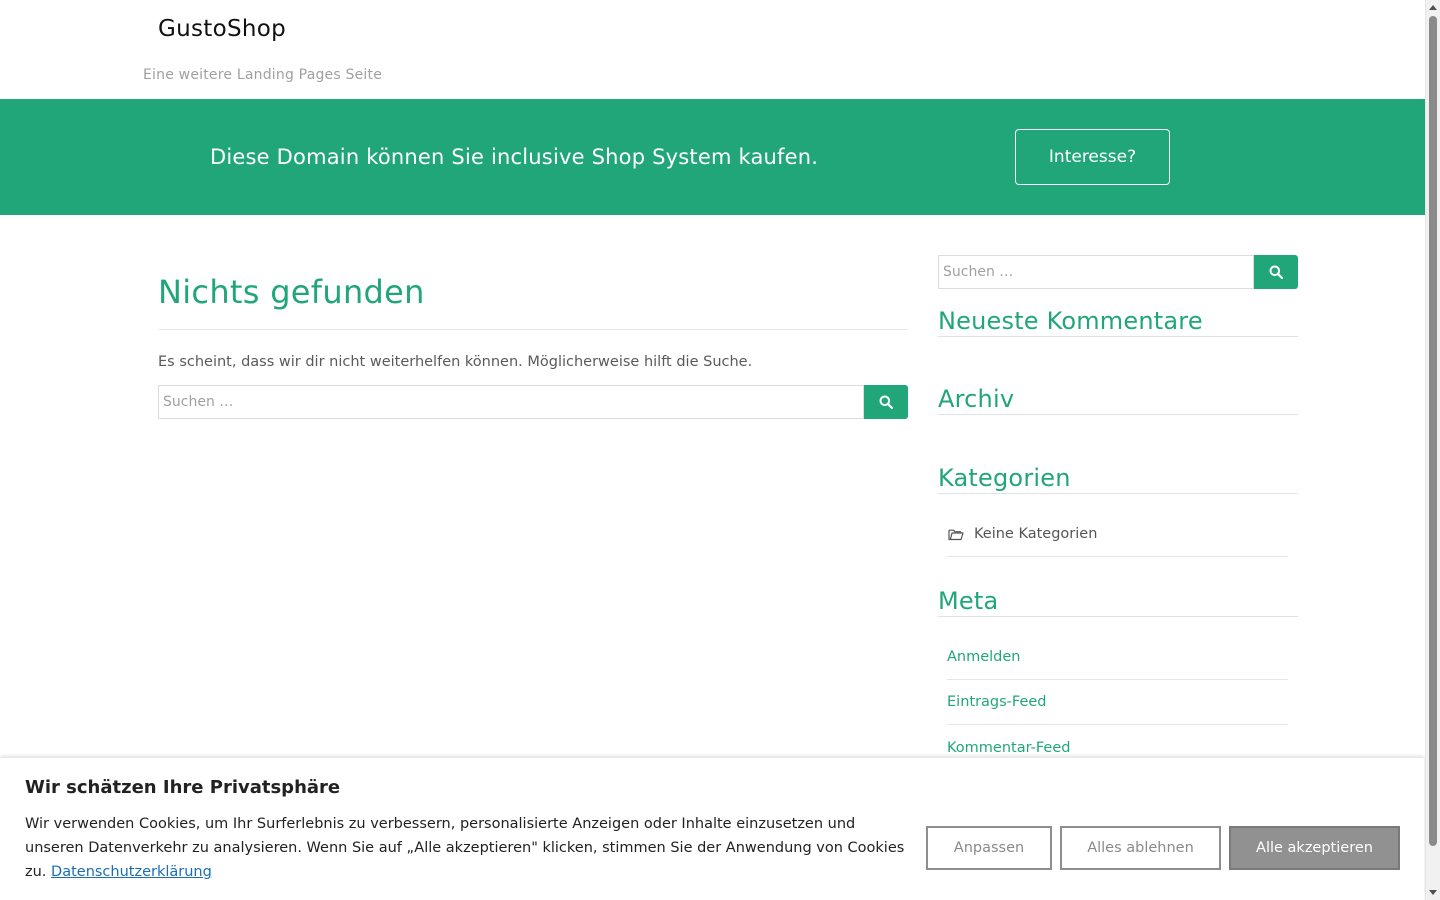 This screenshot has height=900, width=1440. What do you see at coordinates (1070, 321) in the screenshot?
I see `widget-title-recent-comments: Neueste Kommentare` at bounding box center [1070, 321].